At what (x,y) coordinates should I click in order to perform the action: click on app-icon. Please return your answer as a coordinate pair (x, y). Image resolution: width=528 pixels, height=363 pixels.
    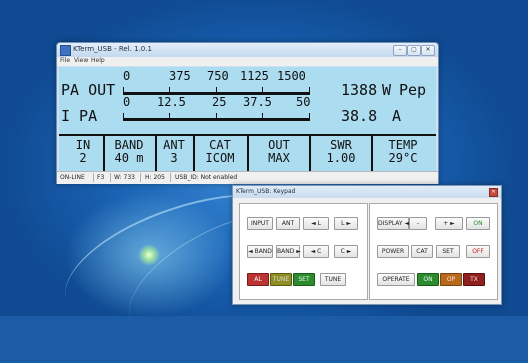
    Looking at the image, I should click on (65, 50).